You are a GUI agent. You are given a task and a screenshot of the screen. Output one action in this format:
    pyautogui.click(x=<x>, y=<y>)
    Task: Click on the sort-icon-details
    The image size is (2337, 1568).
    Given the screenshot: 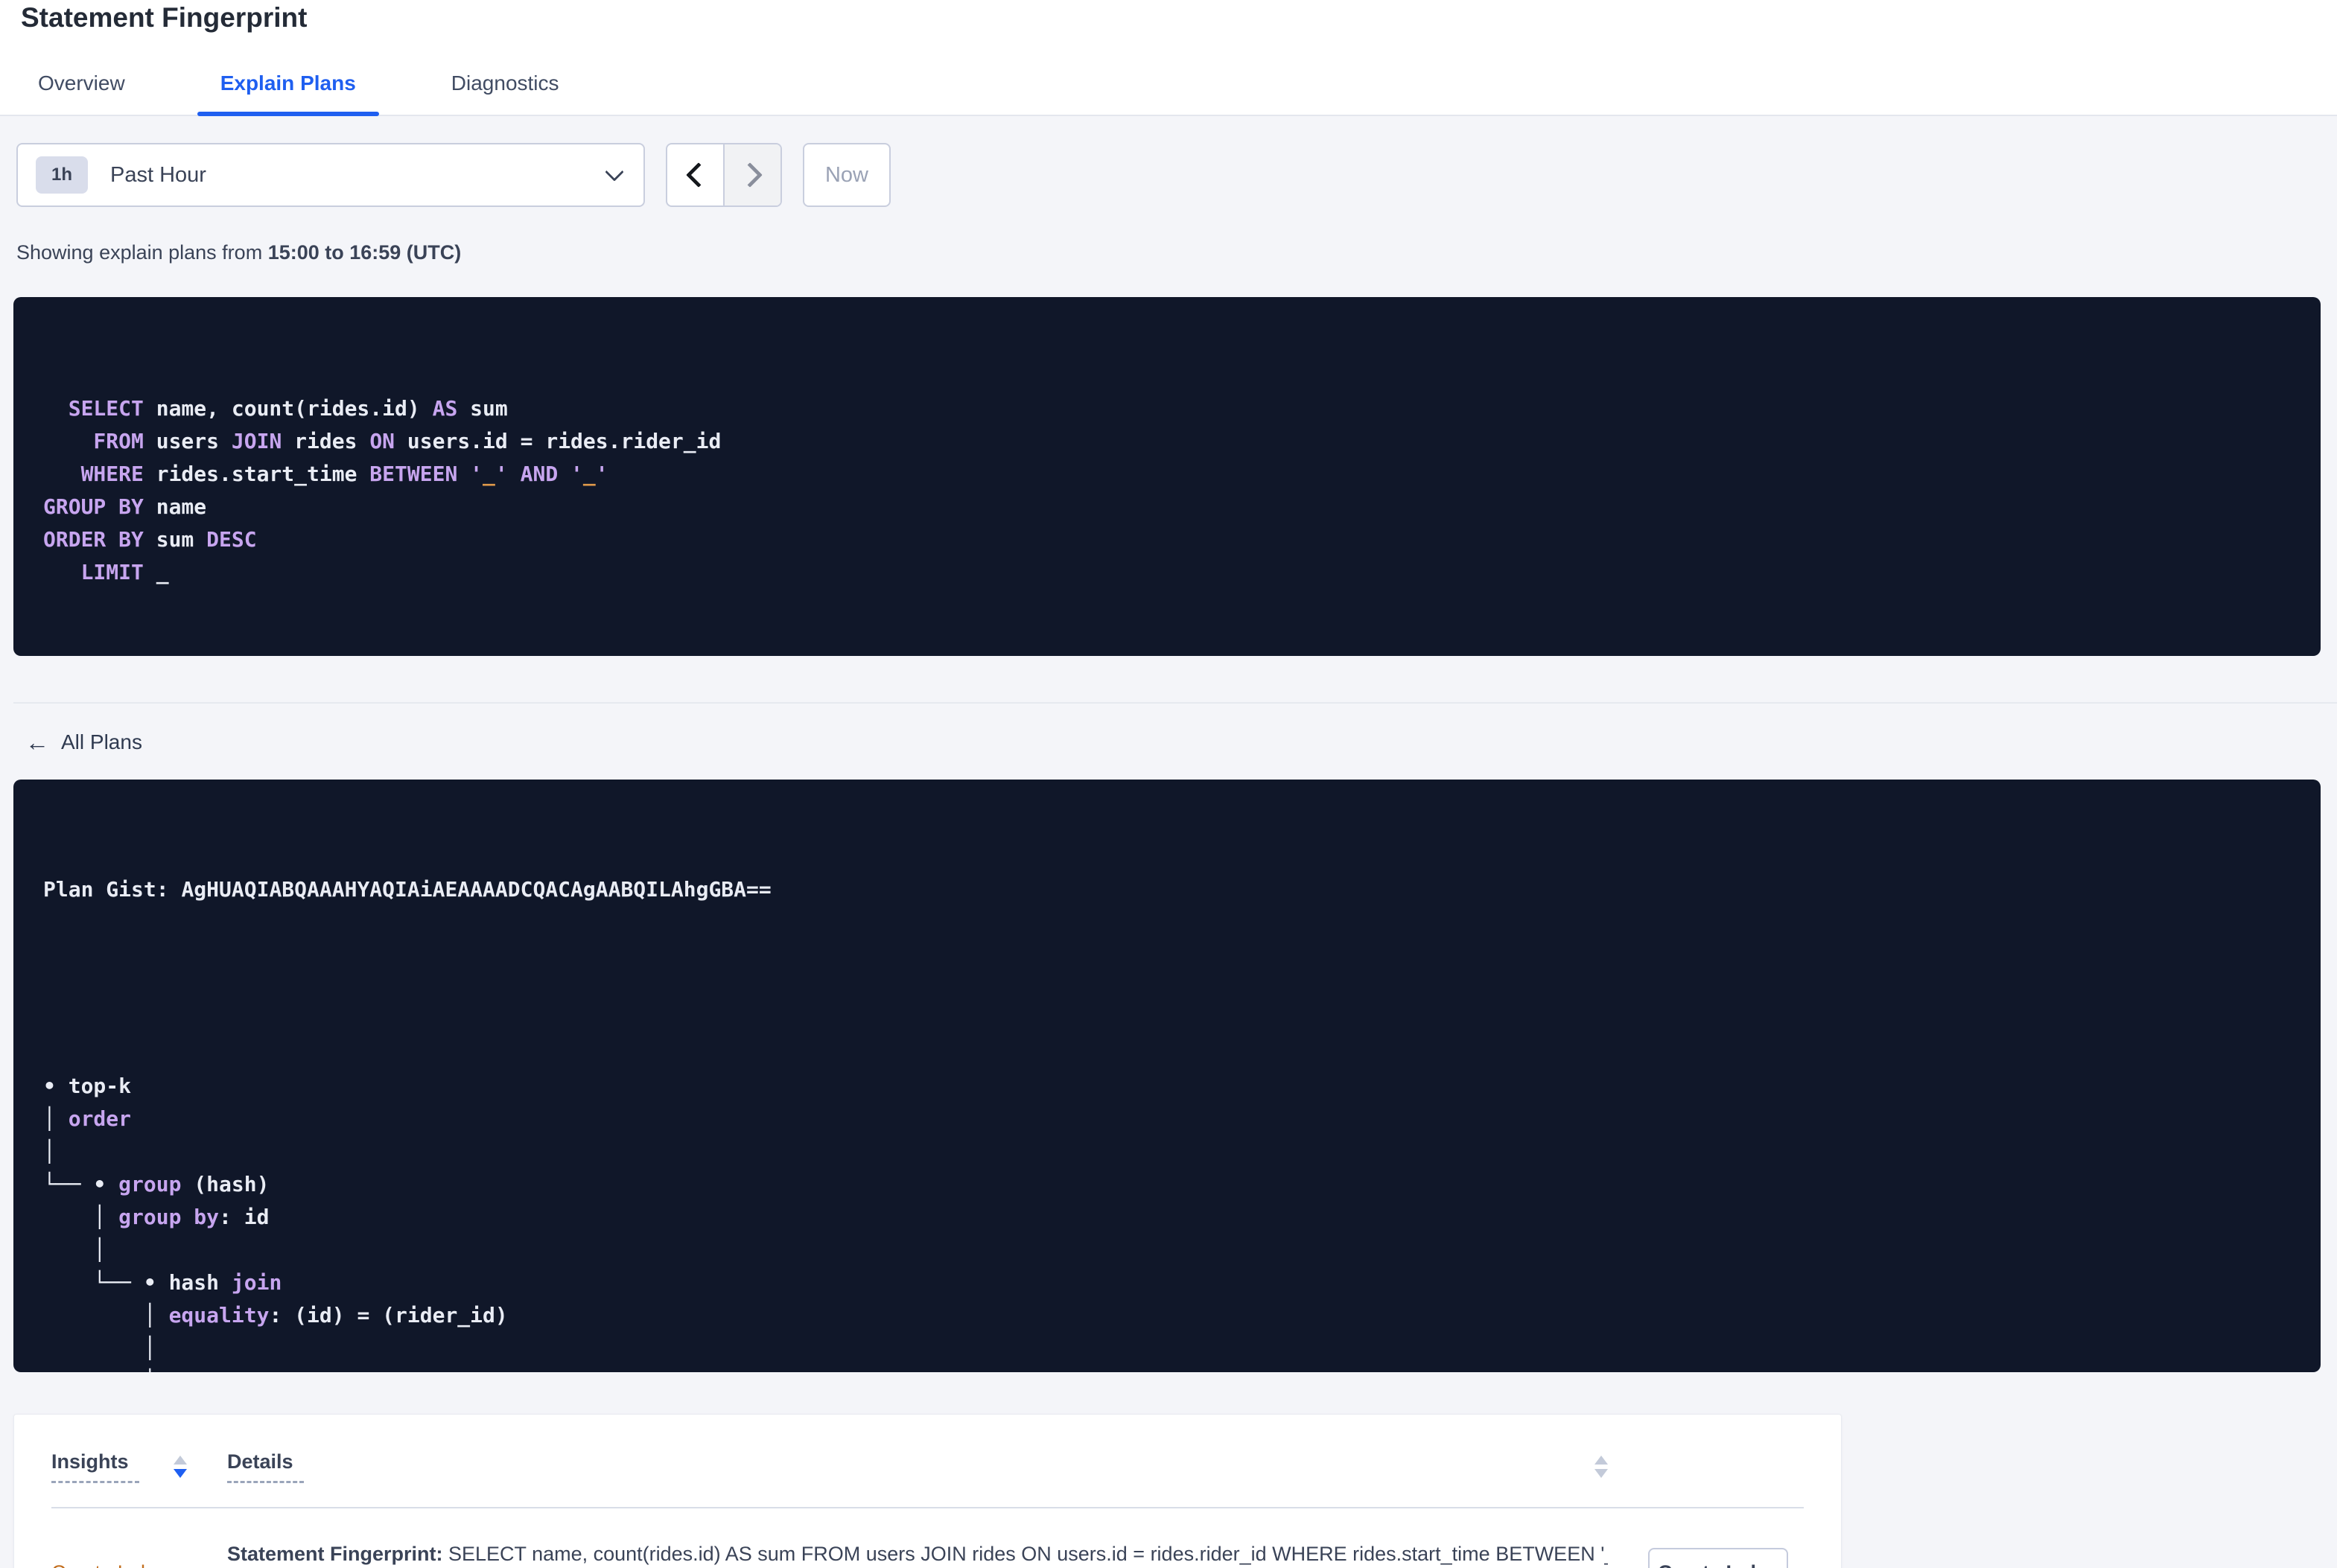 What is the action you would take?
    pyautogui.click(x=1601, y=1467)
    